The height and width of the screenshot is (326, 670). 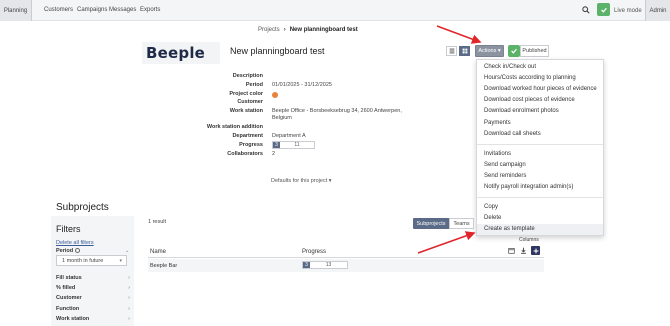 I want to click on menu-item-payments: Payments, so click(x=497, y=123).